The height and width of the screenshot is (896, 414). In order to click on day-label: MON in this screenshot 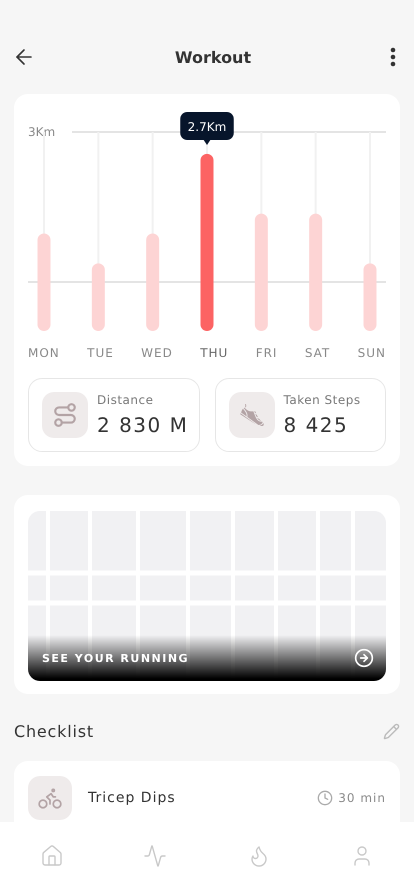, I will do `click(44, 353)`.